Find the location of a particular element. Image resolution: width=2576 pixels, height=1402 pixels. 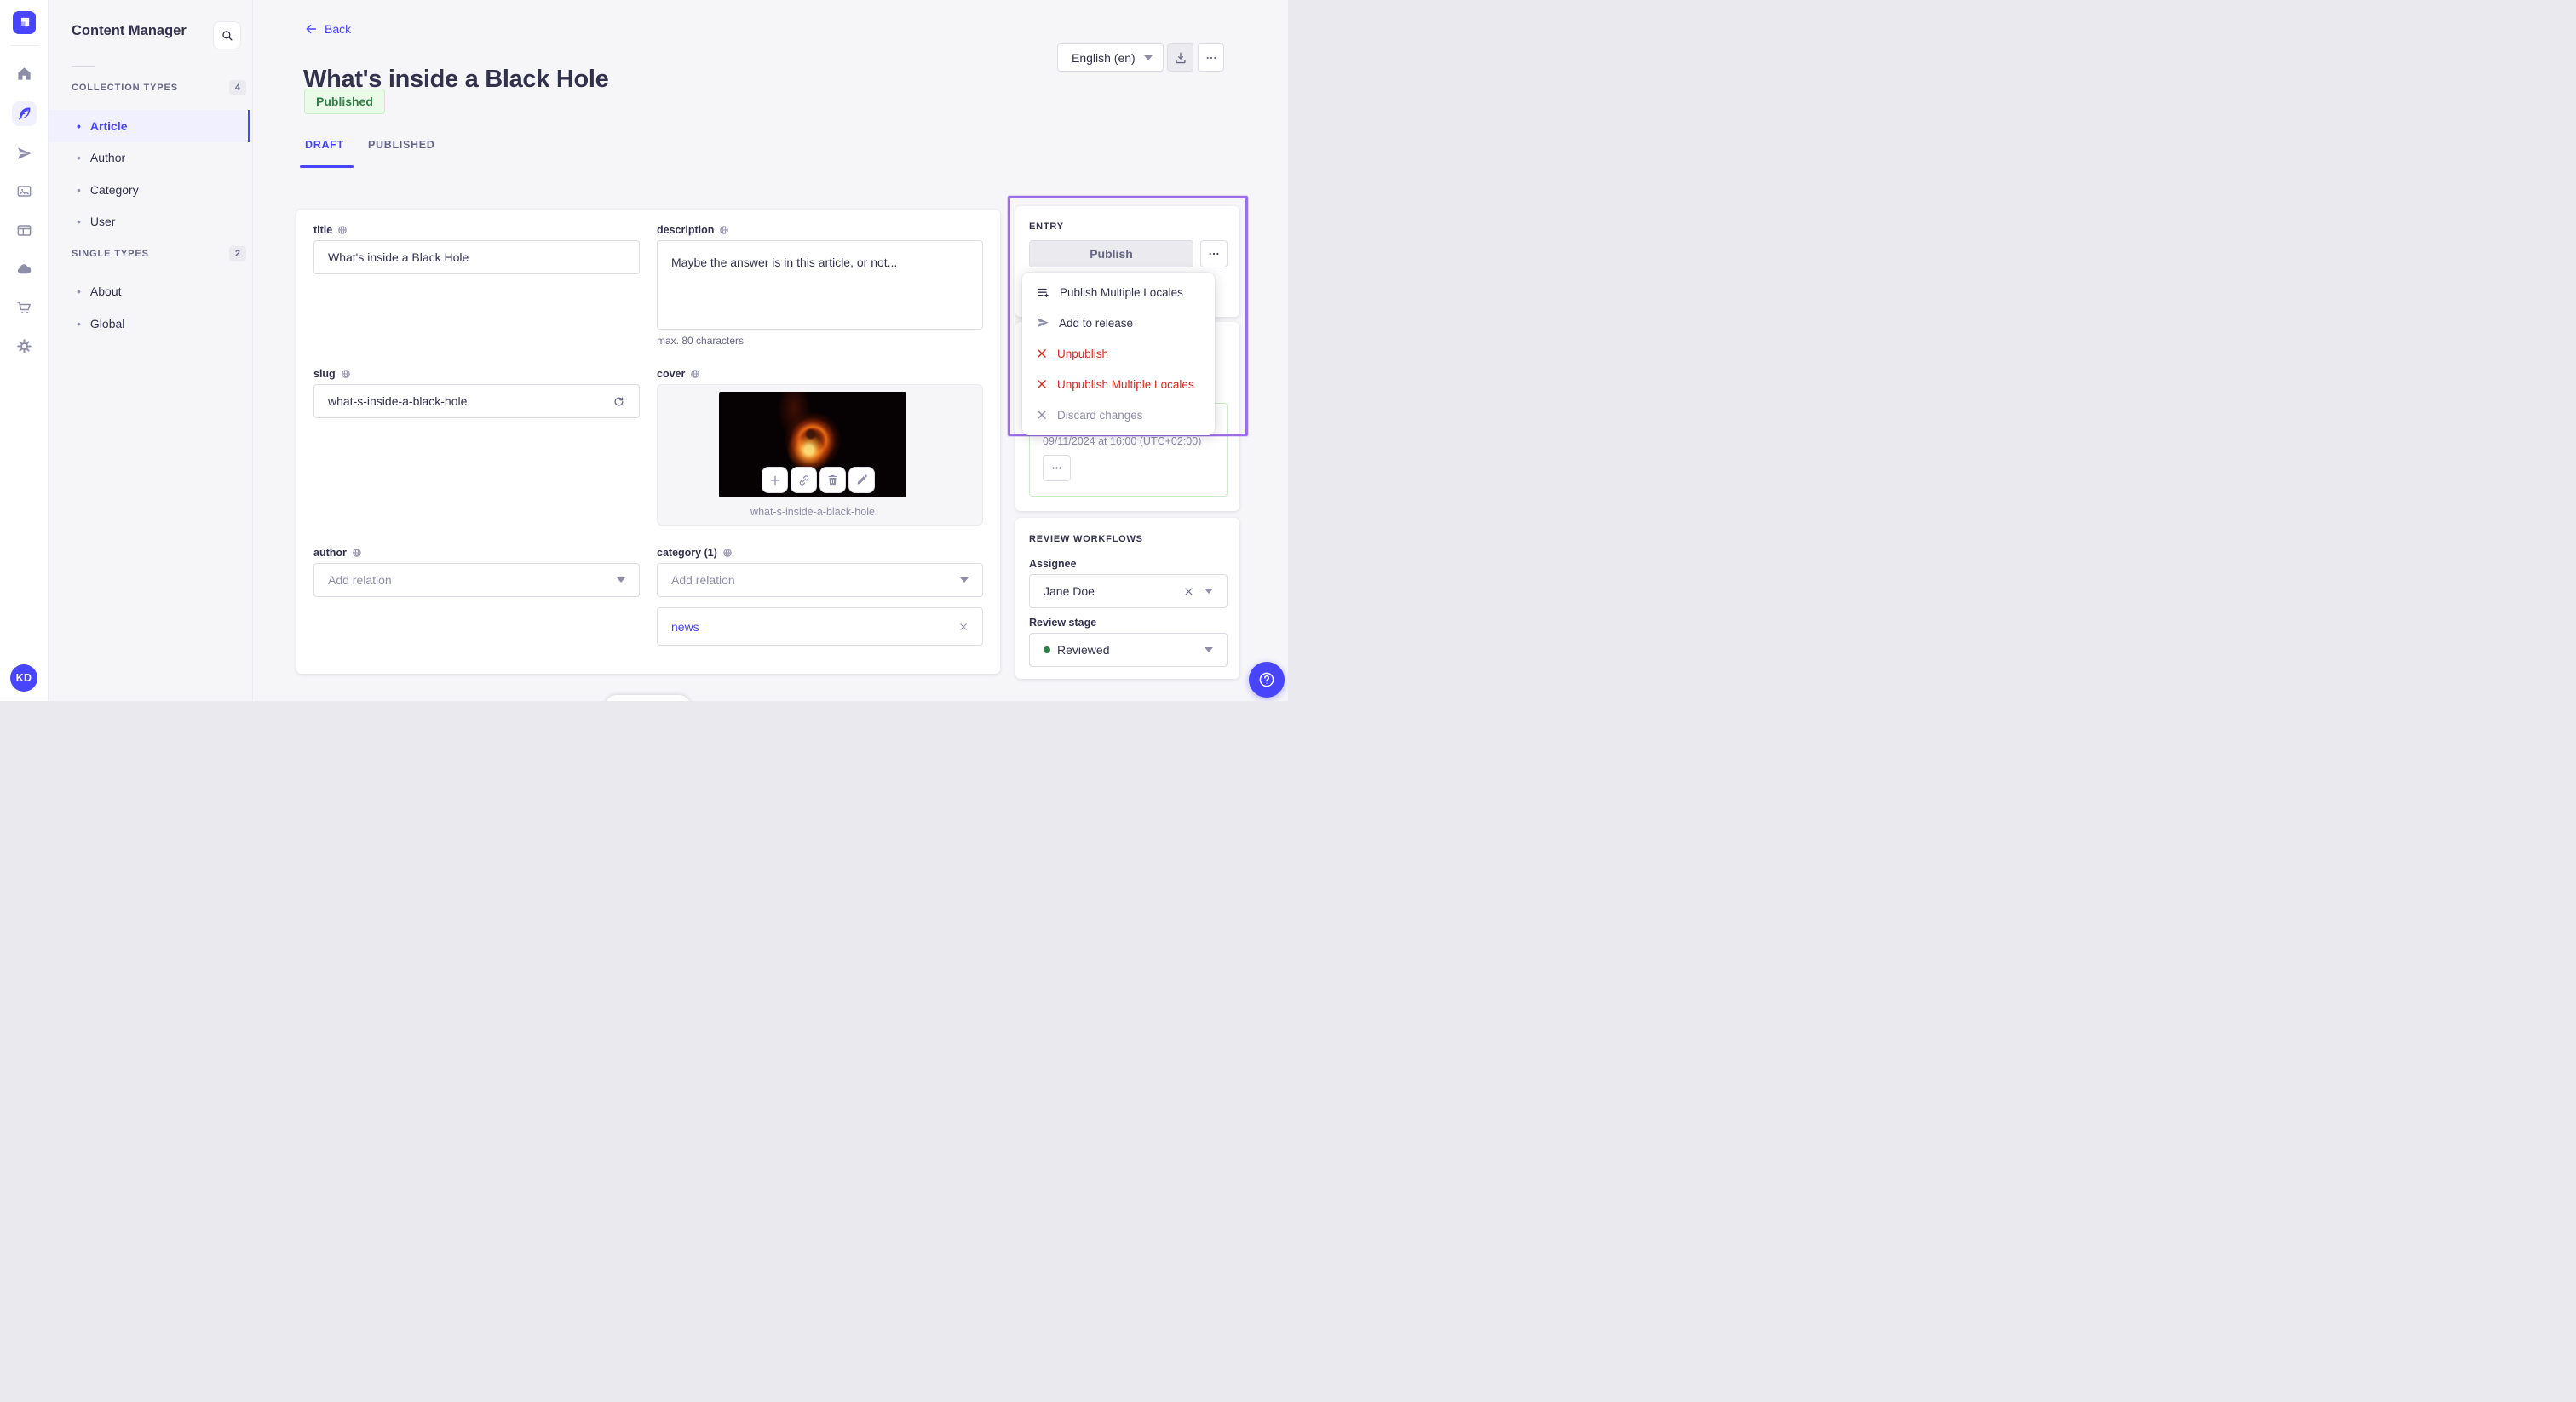

pencil-icon is located at coordinates (862, 480).